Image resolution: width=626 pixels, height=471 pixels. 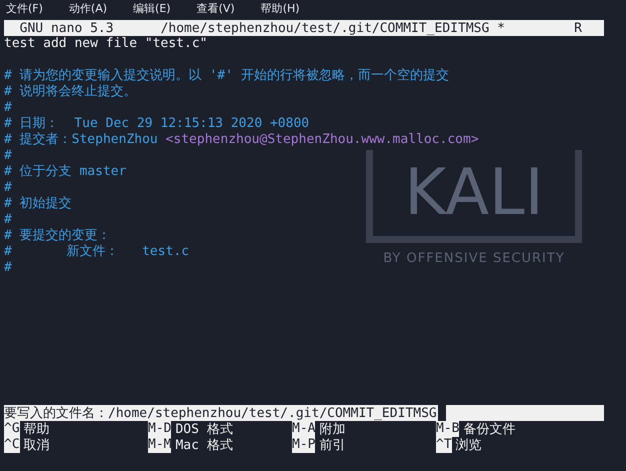 I want to click on shortcut-label: 浏览, so click(x=469, y=445).